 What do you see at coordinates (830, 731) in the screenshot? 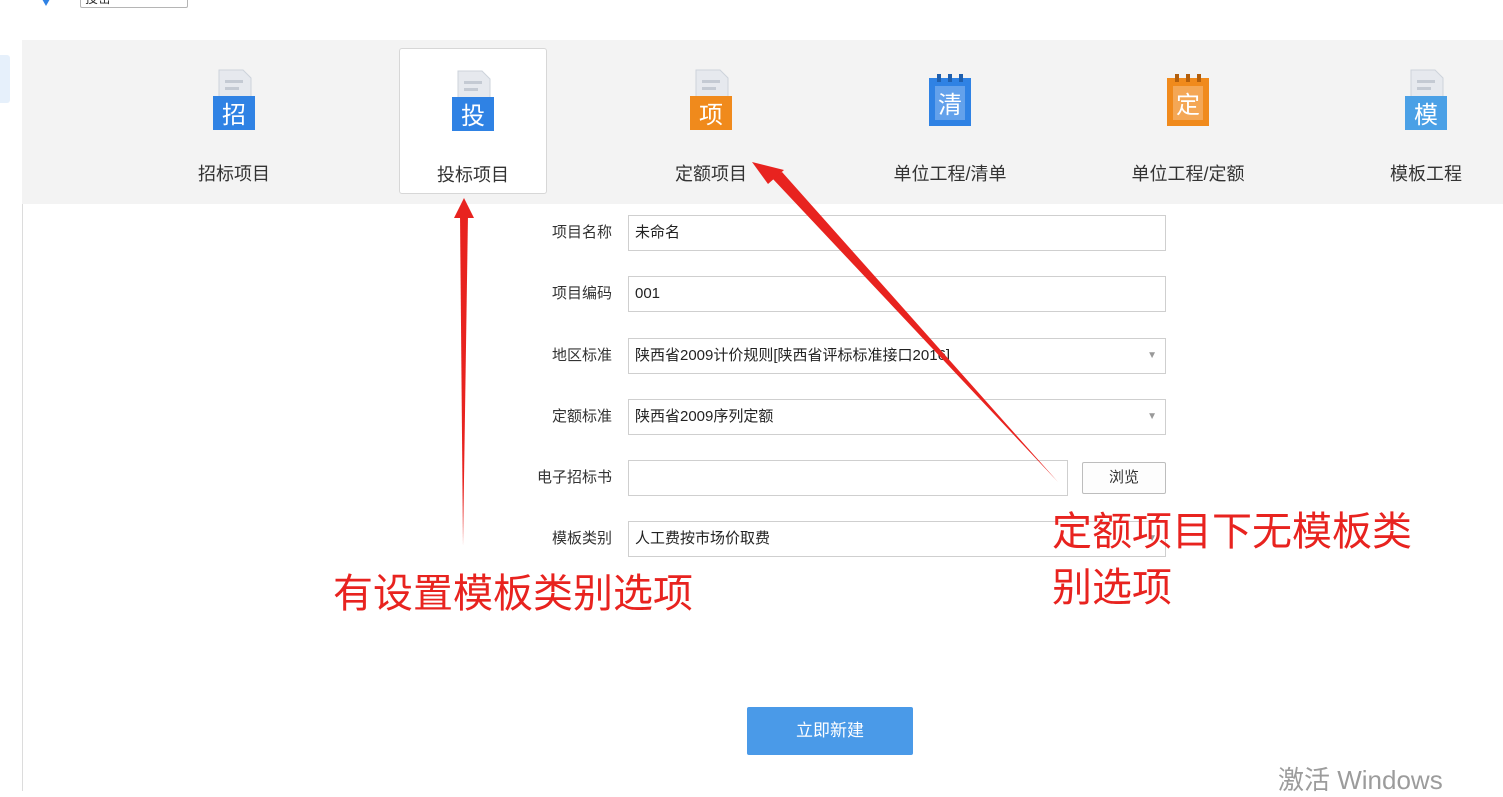
I see `create-now-button: 立即新建` at bounding box center [830, 731].